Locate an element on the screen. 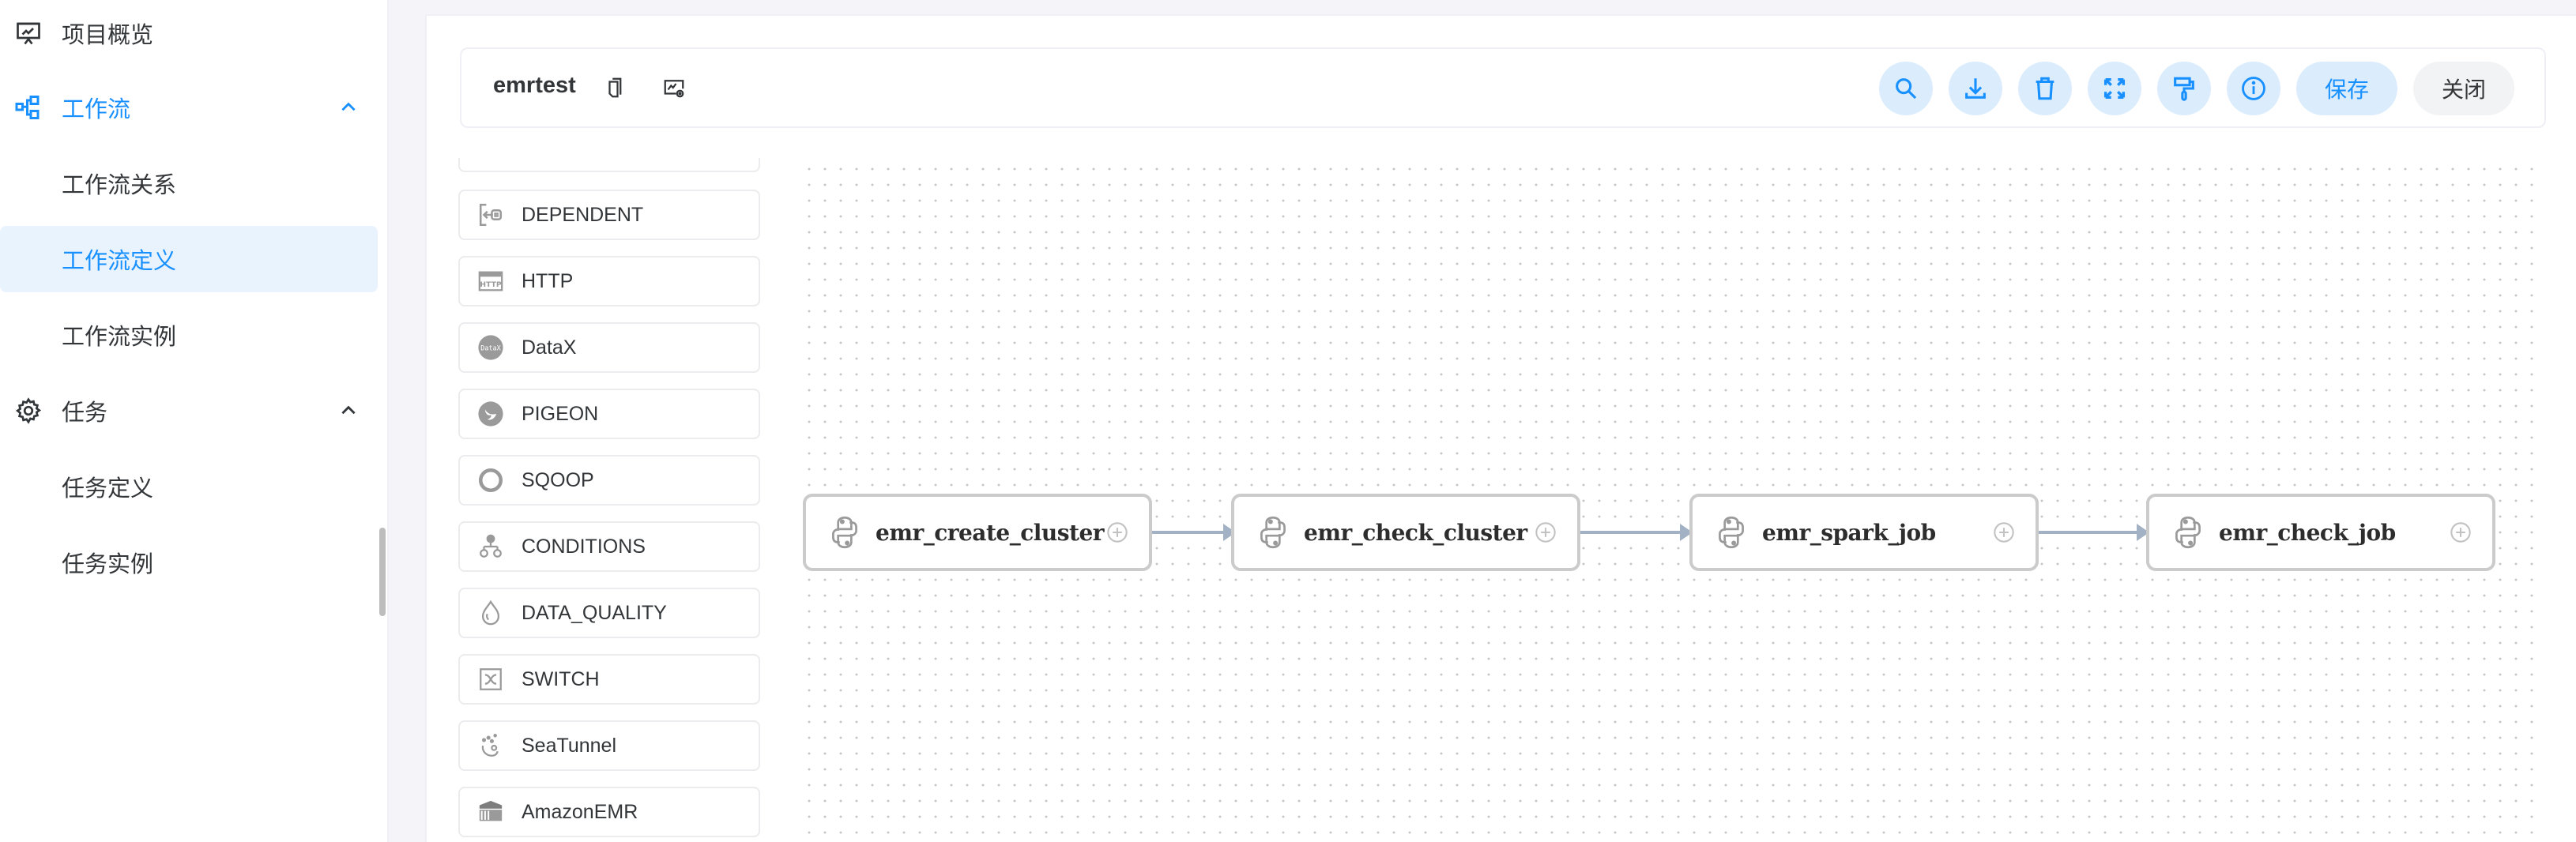  dag-node-emr-check-cluster: emr_check_cluster is located at coordinates (1405, 532).